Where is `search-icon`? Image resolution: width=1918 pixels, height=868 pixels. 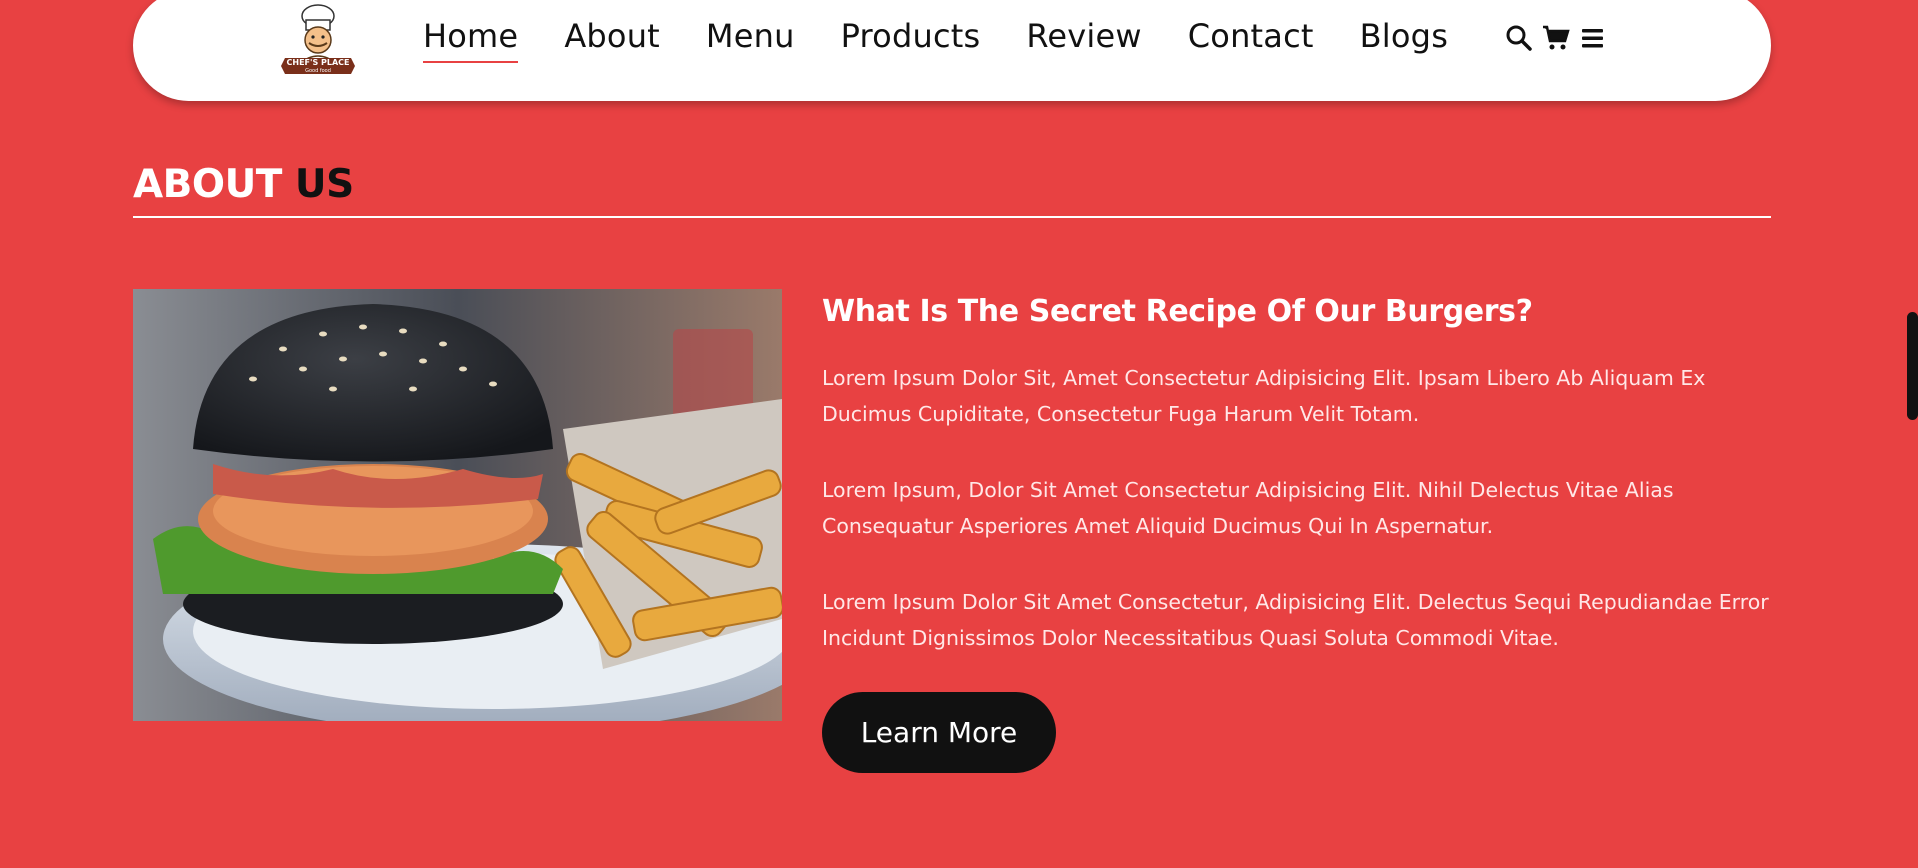
search-icon is located at coordinates (1519, 38).